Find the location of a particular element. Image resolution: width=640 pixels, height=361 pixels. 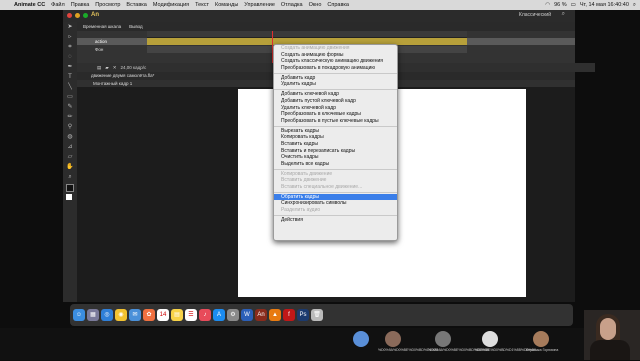

context-menu-item: Добавить ключевой кадр is located at coordinates (335, 94).